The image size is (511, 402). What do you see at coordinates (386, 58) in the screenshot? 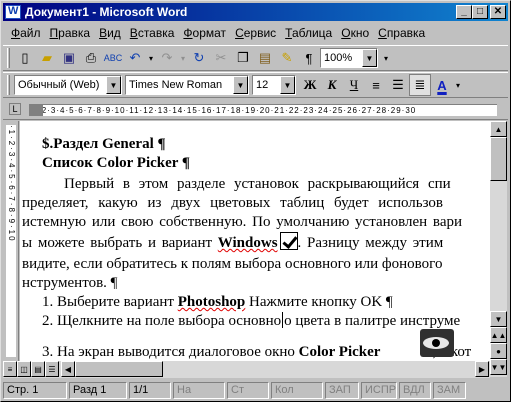
I see `toolbar-options-icon: ▾` at bounding box center [386, 58].